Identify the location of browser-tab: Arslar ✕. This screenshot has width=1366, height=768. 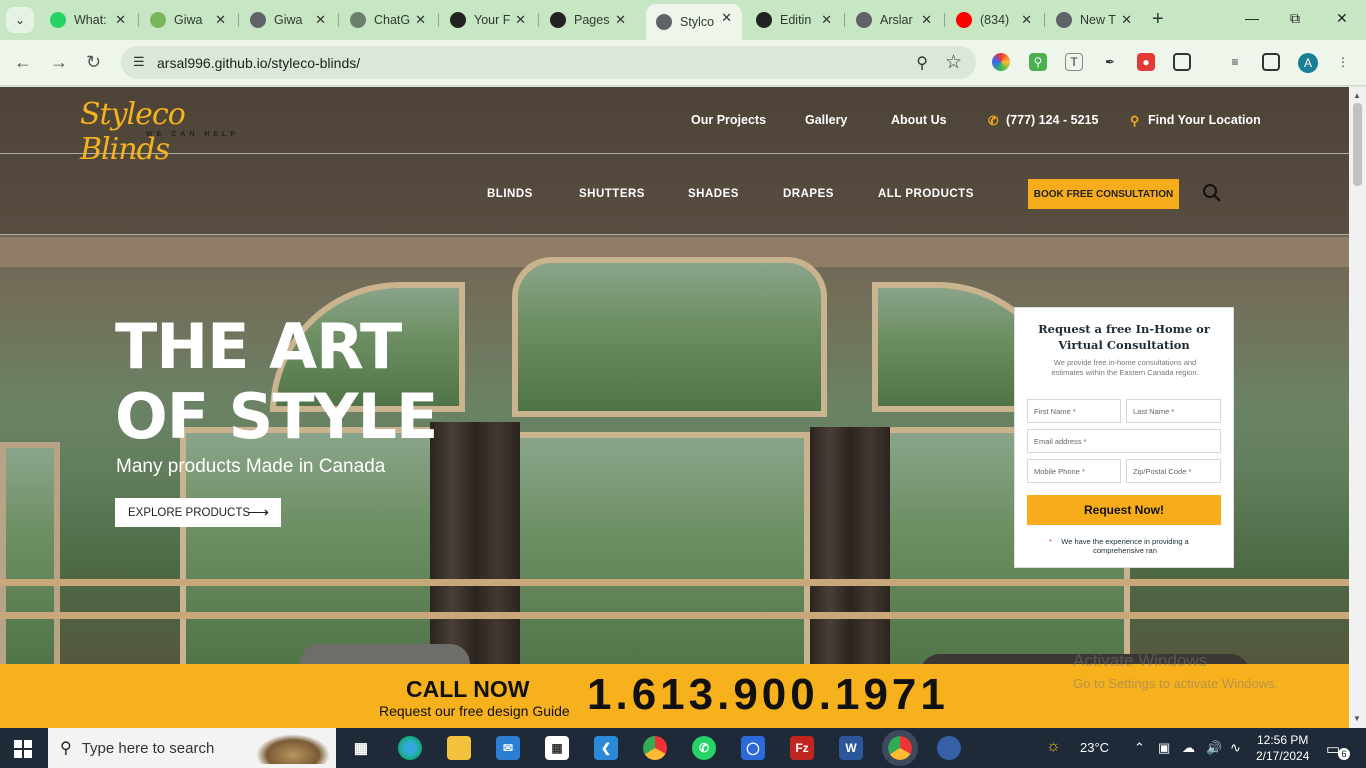
(894, 20).